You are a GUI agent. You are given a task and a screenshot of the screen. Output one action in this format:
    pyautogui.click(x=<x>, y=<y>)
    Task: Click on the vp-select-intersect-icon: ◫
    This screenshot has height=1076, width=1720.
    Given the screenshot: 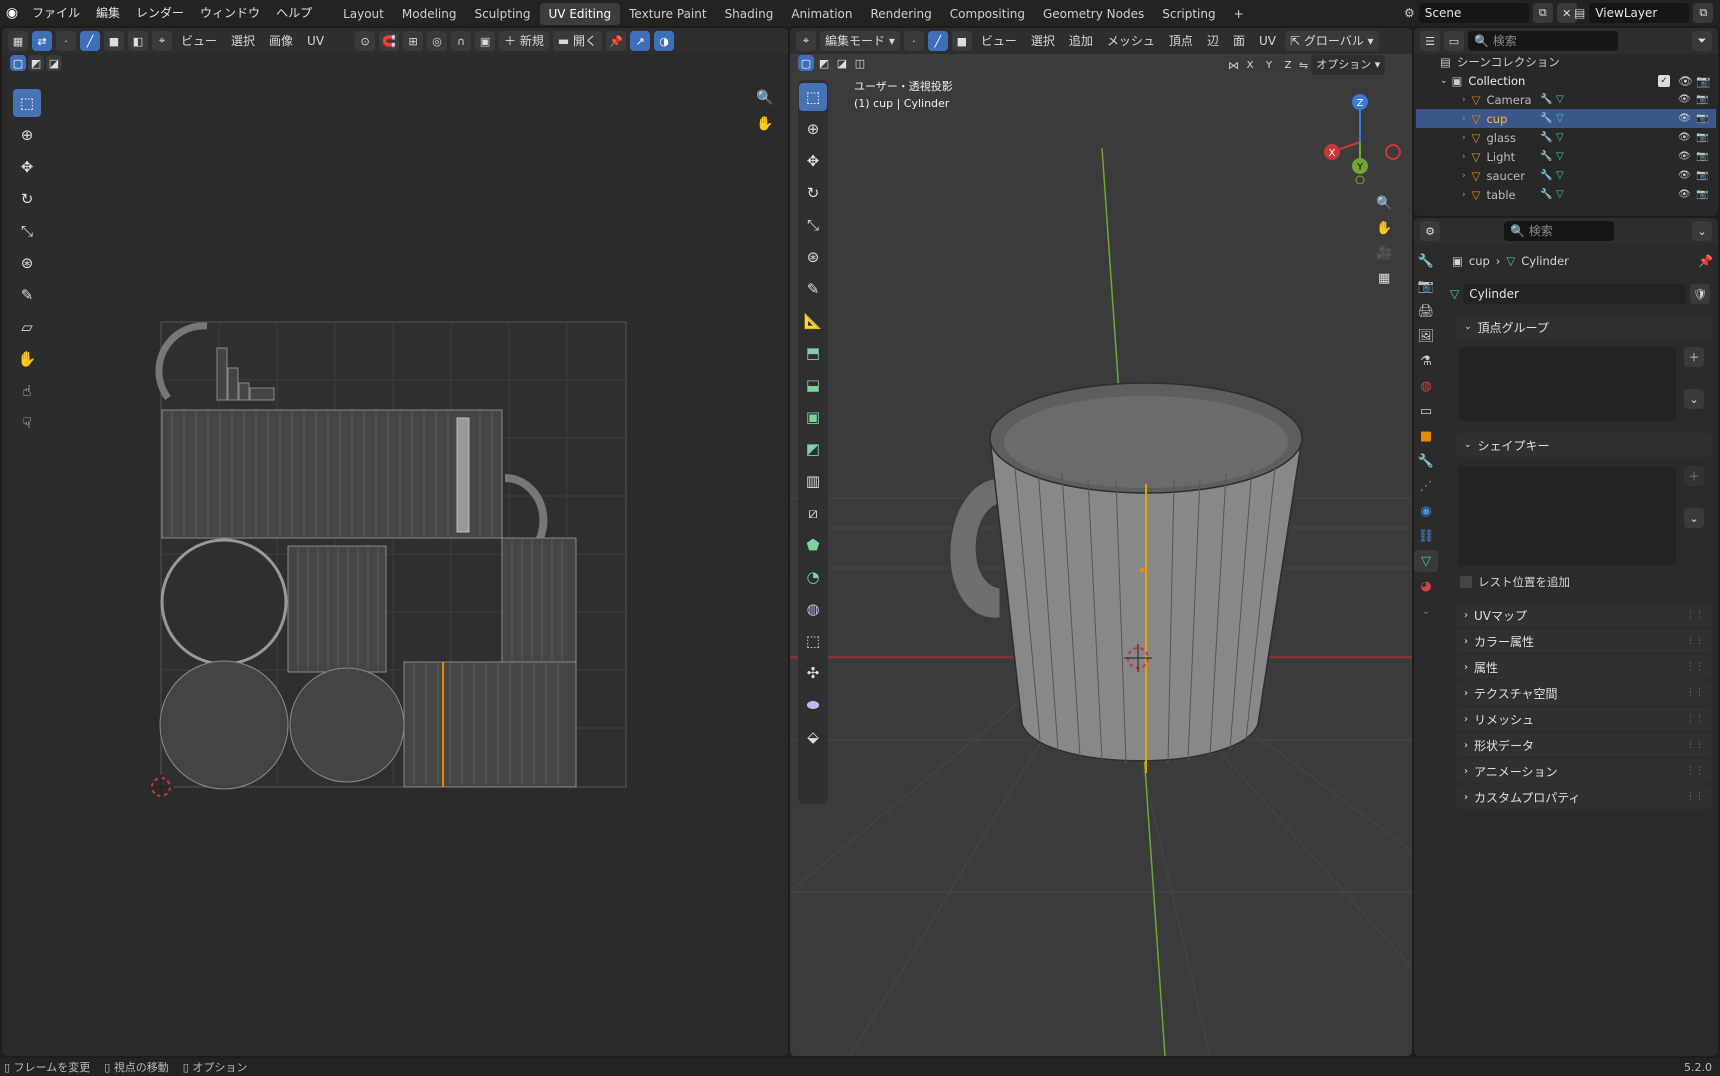 What is the action you would take?
    pyautogui.click(x=860, y=63)
    